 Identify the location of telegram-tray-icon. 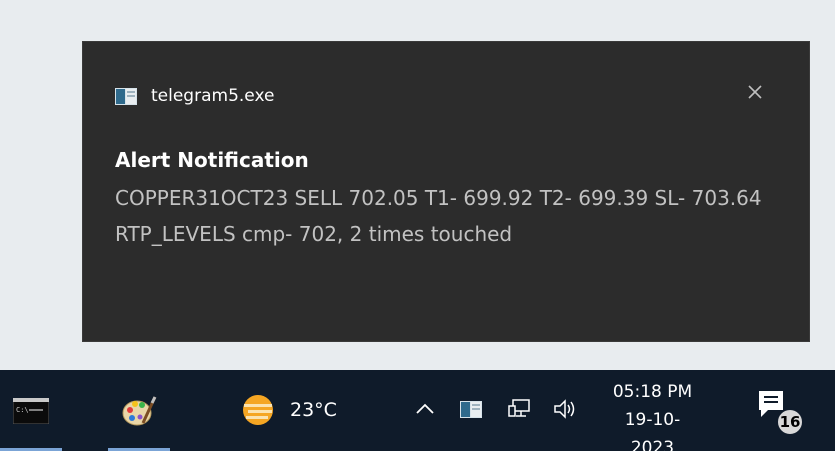
(471, 409).